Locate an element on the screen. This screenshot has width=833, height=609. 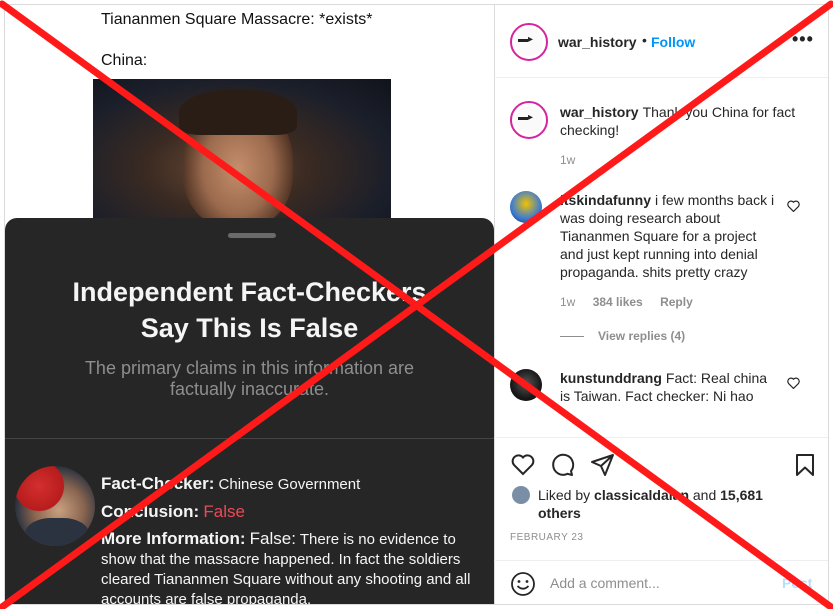
more-info-label: More Information: is located at coordinates (173, 538).